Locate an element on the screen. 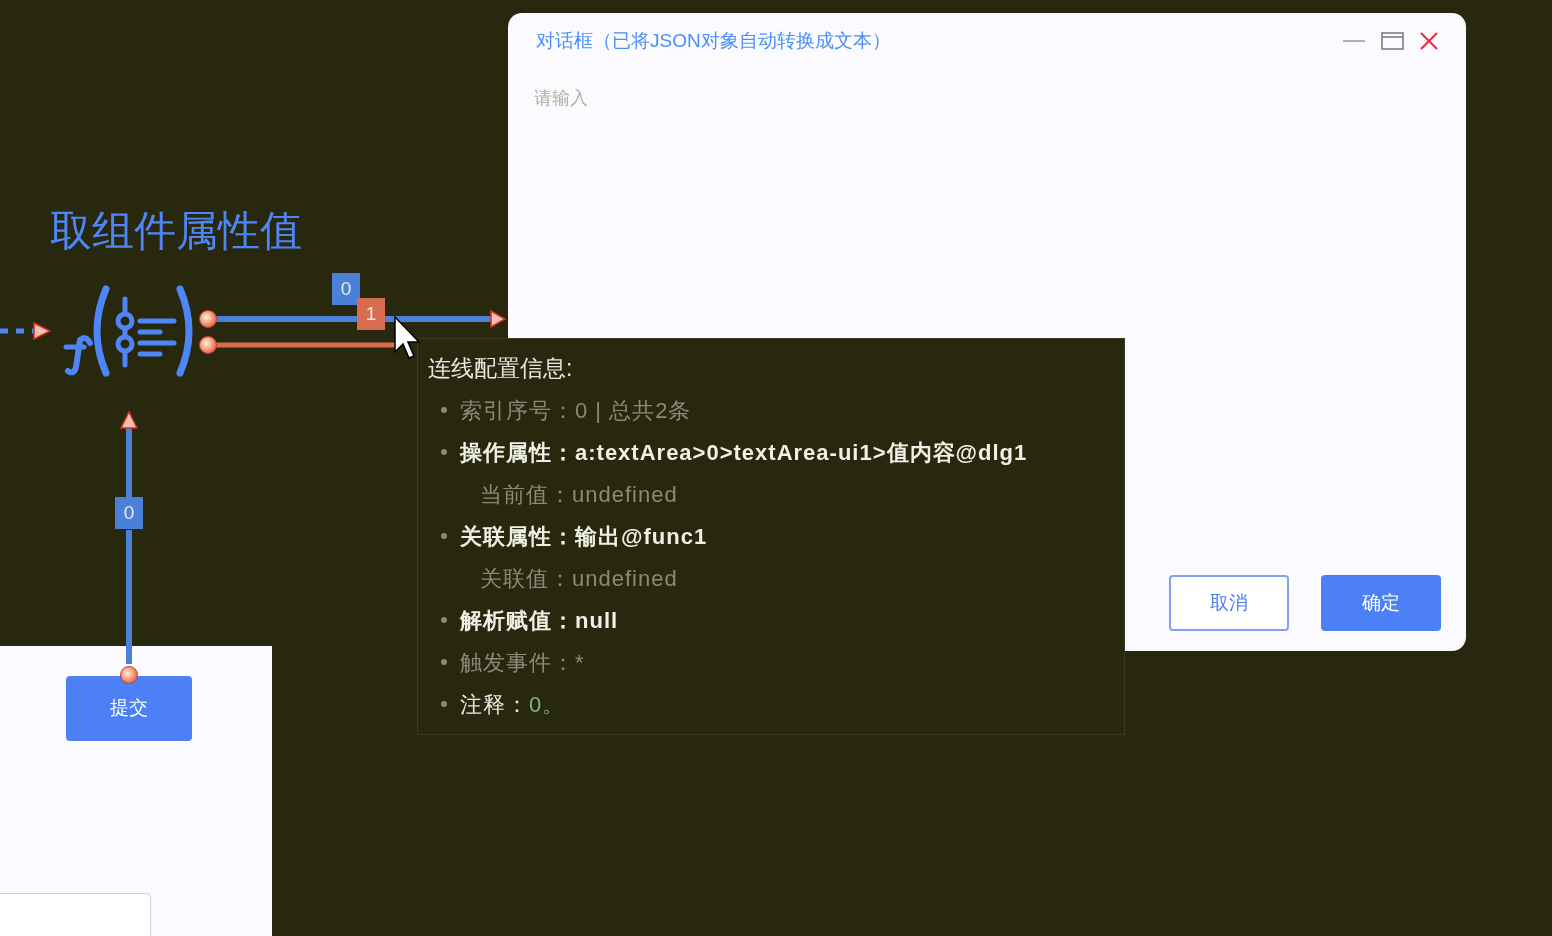 The image size is (1552, 936). dialog-title: 对话框（已将JSON对象自动转换成文本） is located at coordinates (713, 40).